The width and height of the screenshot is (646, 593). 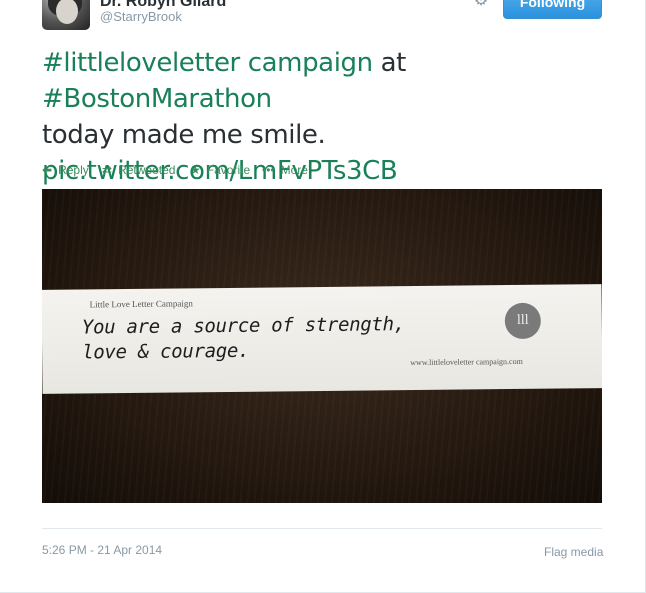 I want to click on flag-media-link: Flag media, so click(x=573, y=552).